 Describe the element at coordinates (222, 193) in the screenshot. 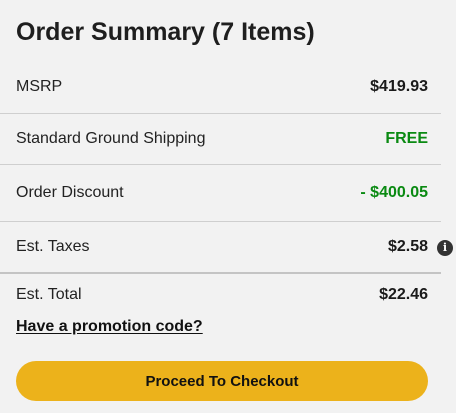

I see `discount-row: Order Discount - $400.05` at that location.